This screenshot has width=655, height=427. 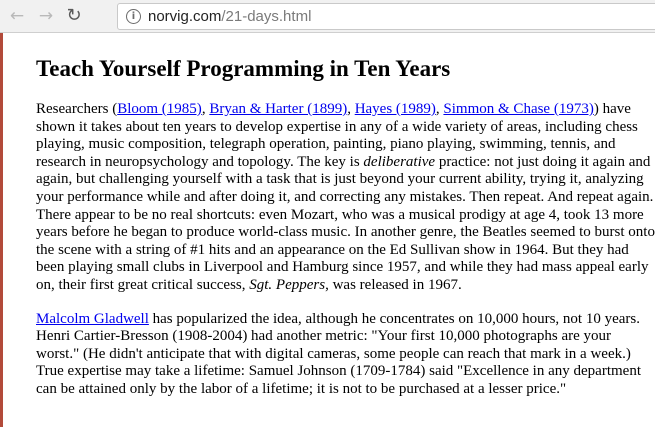 What do you see at coordinates (77, 109) in the screenshot?
I see `text-run: Researchers (` at bounding box center [77, 109].